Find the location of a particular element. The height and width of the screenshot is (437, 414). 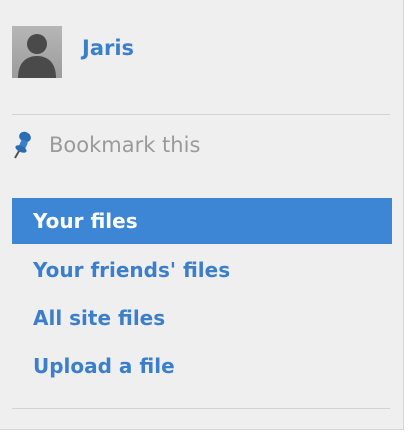

menu-item-friends-files: Your friends' files is located at coordinates (202, 270).